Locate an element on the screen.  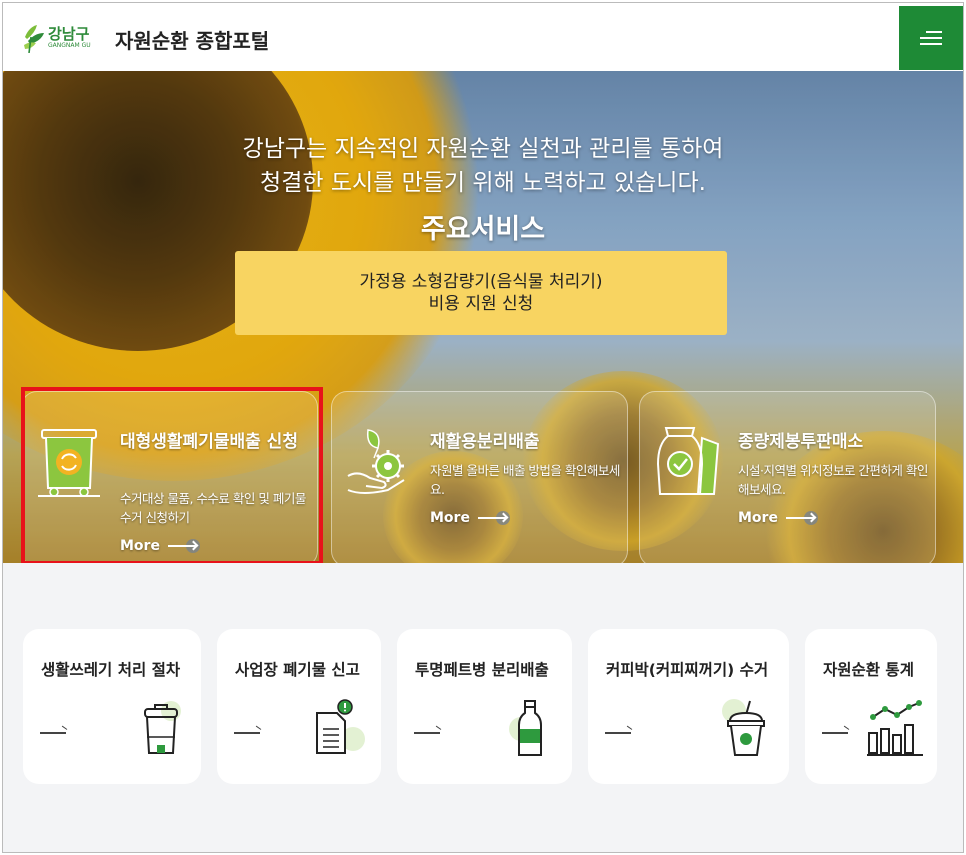
cta-label-line2: 비용 지원 신청 is located at coordinates (481, 304).